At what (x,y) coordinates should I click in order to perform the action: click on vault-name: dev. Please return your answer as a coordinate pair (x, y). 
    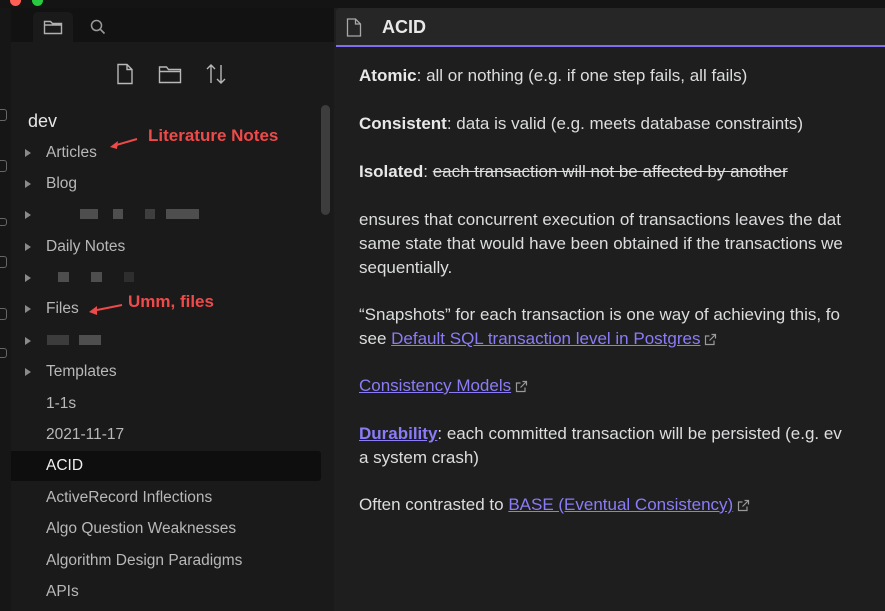
    Looking at the image, I should click on (42, 121).